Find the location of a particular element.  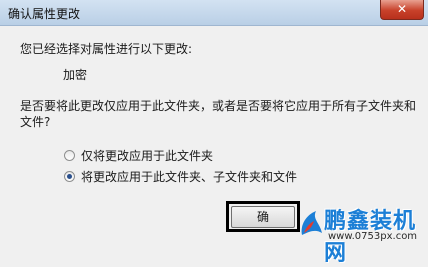

ok-button: 确 is located at coordinates (263, 217).